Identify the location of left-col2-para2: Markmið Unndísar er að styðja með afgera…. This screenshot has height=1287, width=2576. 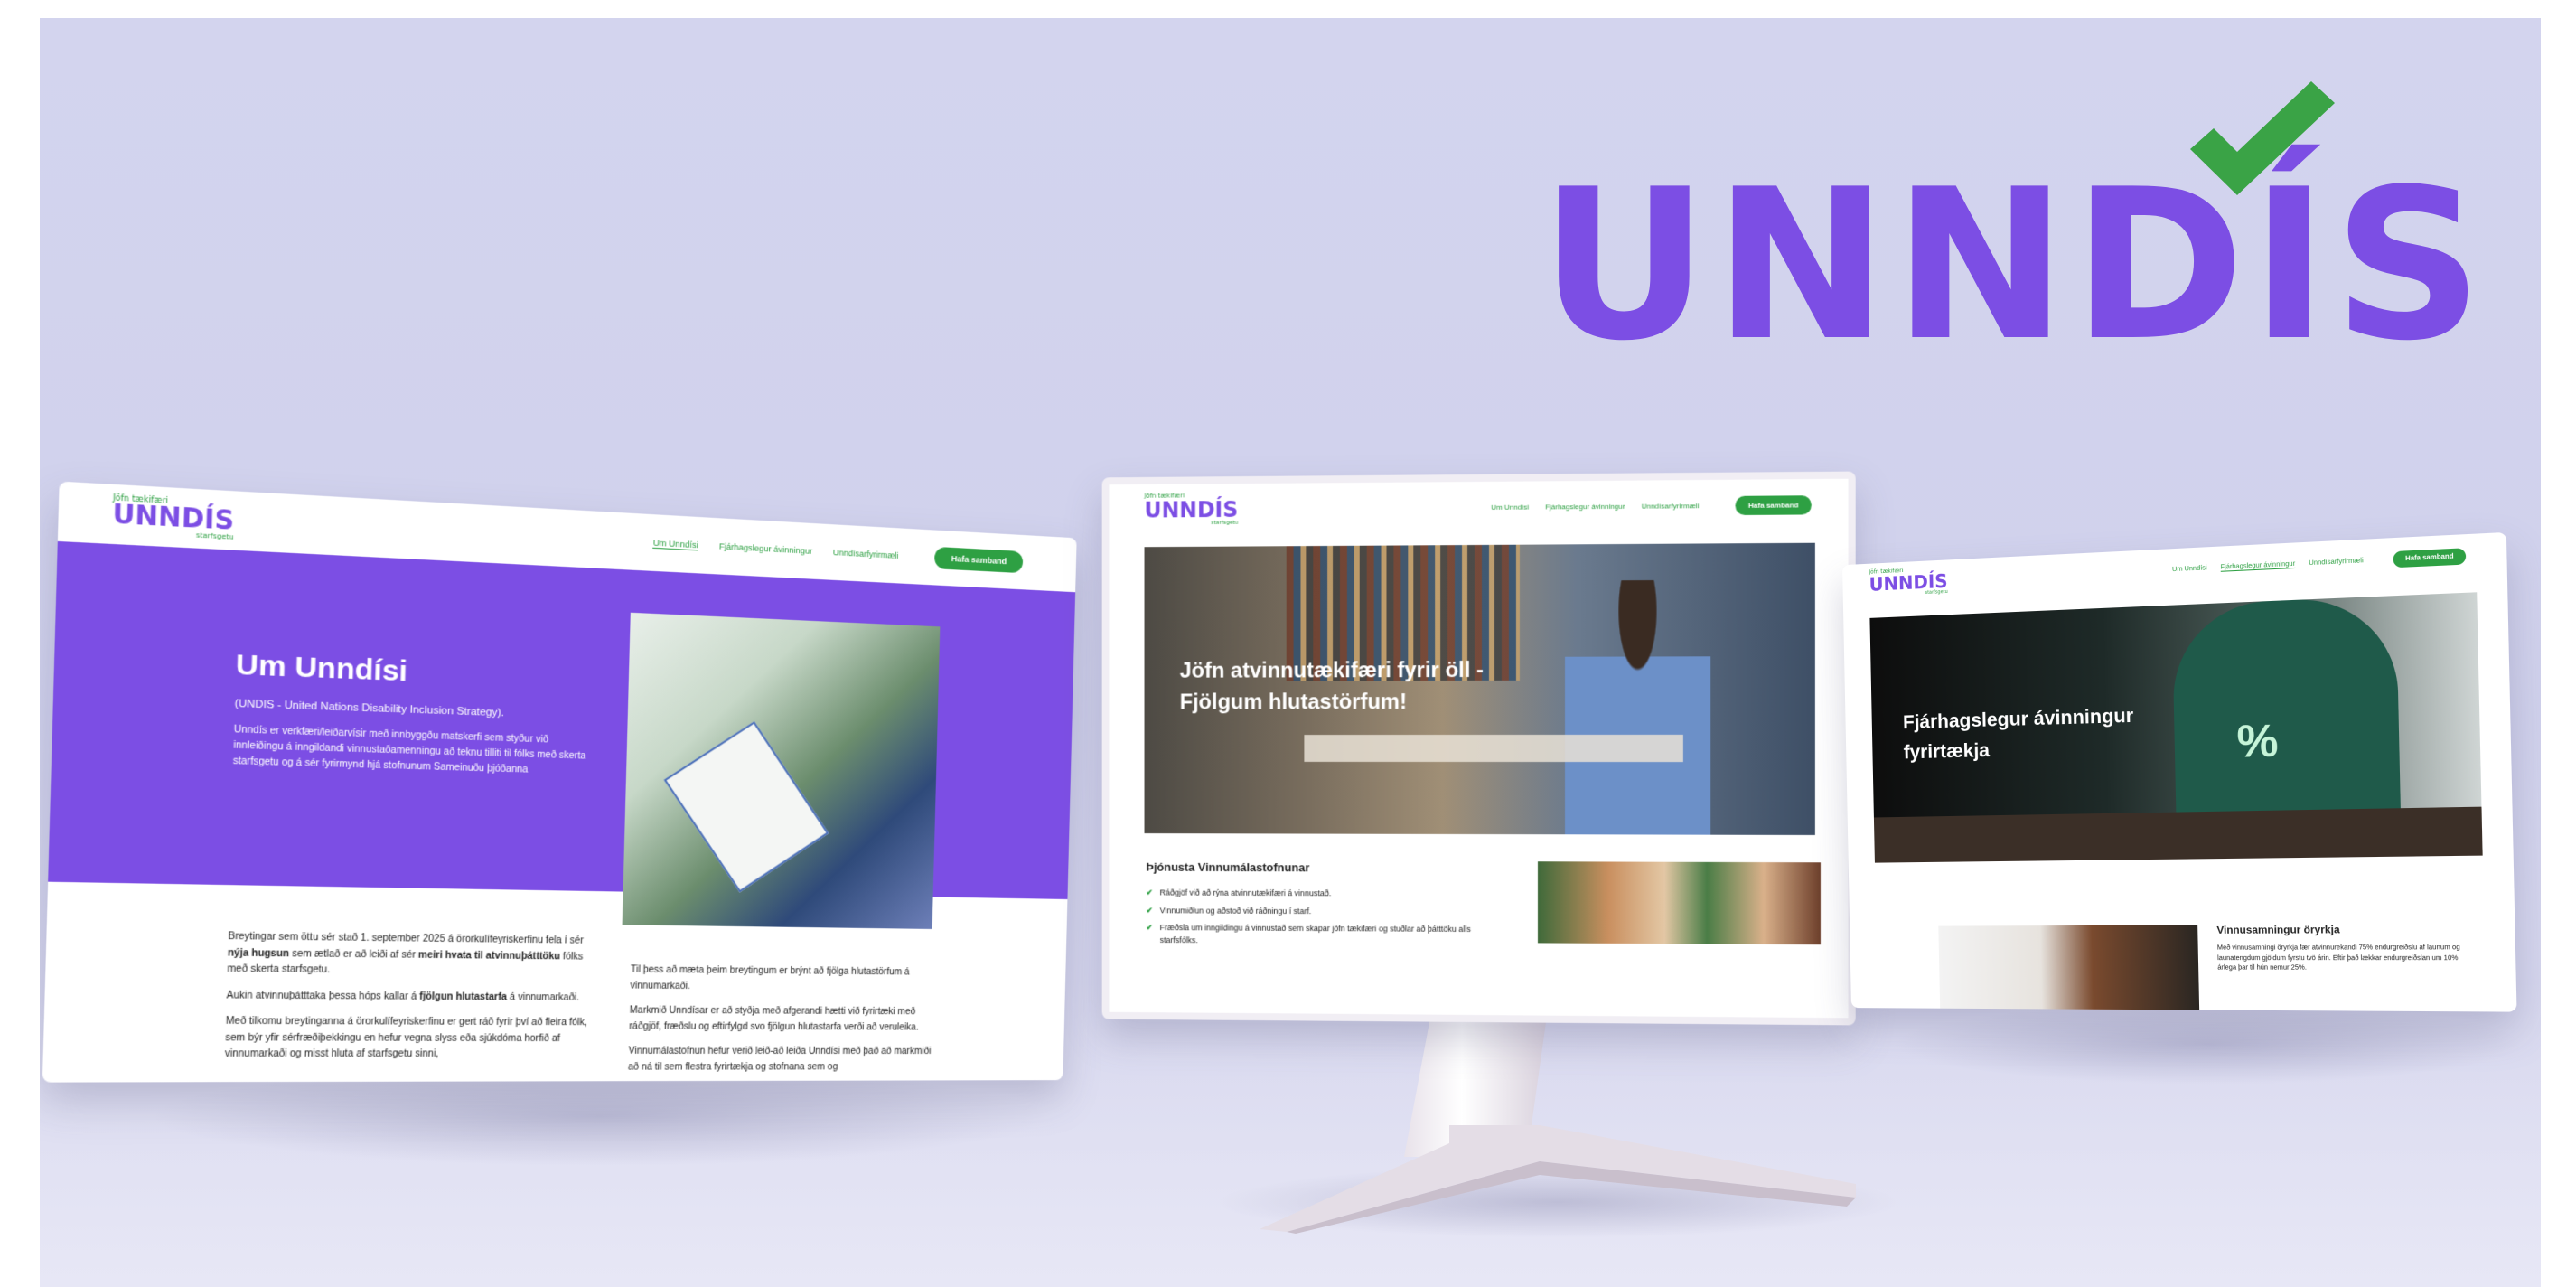
(774, 1019).